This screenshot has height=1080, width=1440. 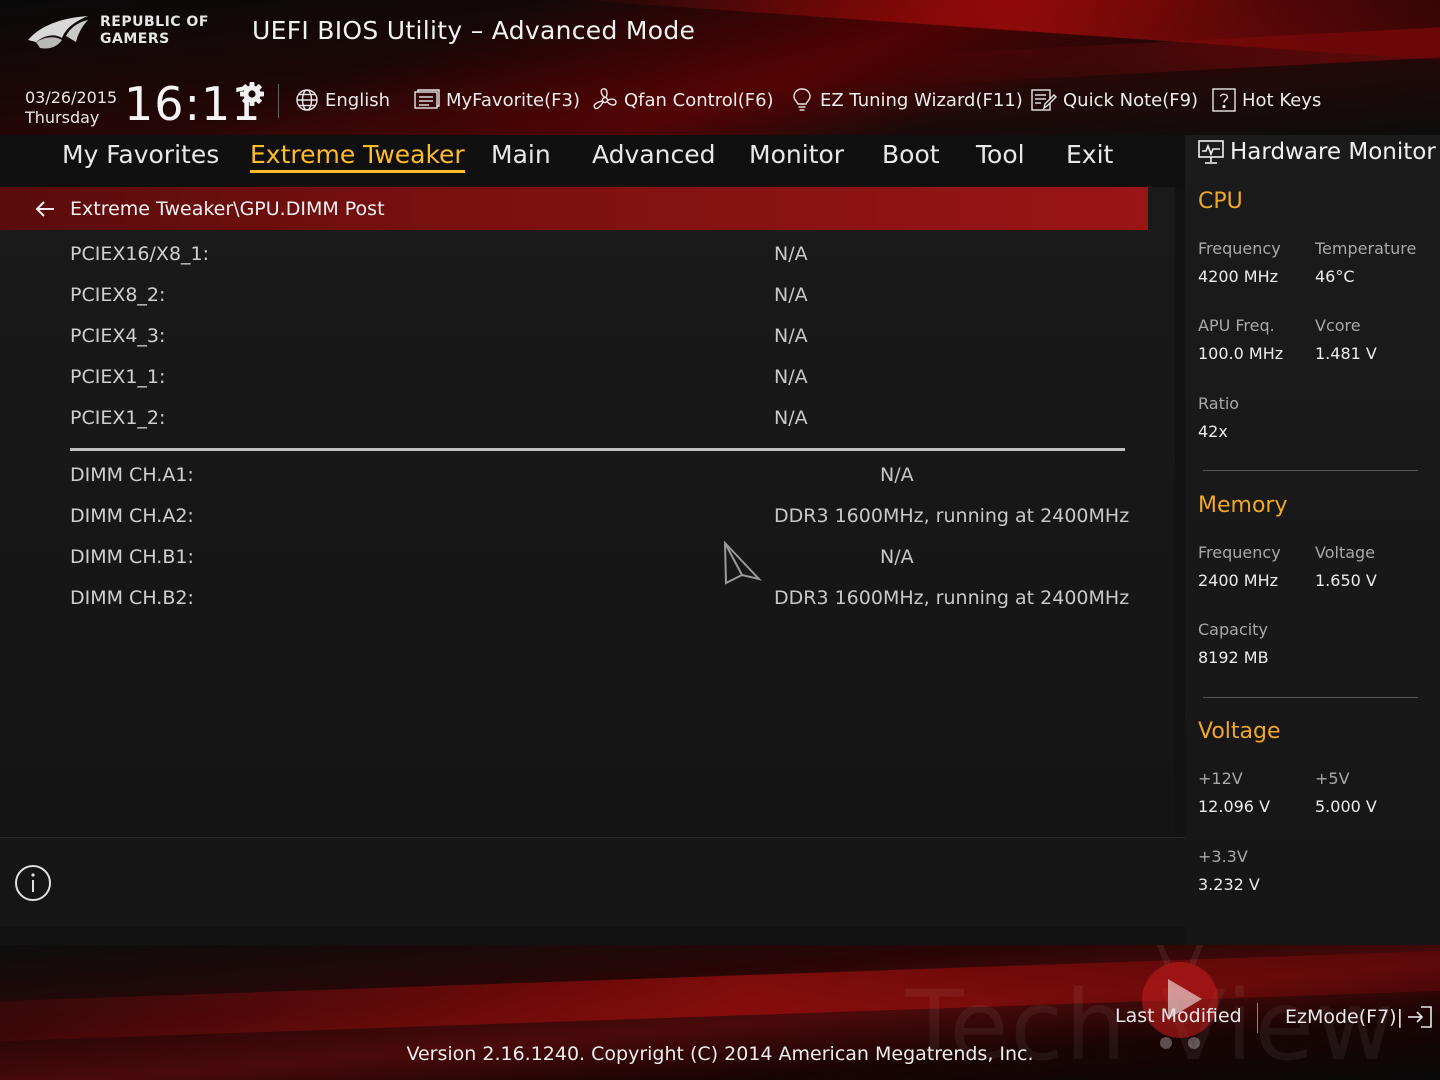 What do you see at coordinates (1178, 1016) in the screenshot?
I see `last-modified-button: Last Modified` at bounding box center [1178, 1016].